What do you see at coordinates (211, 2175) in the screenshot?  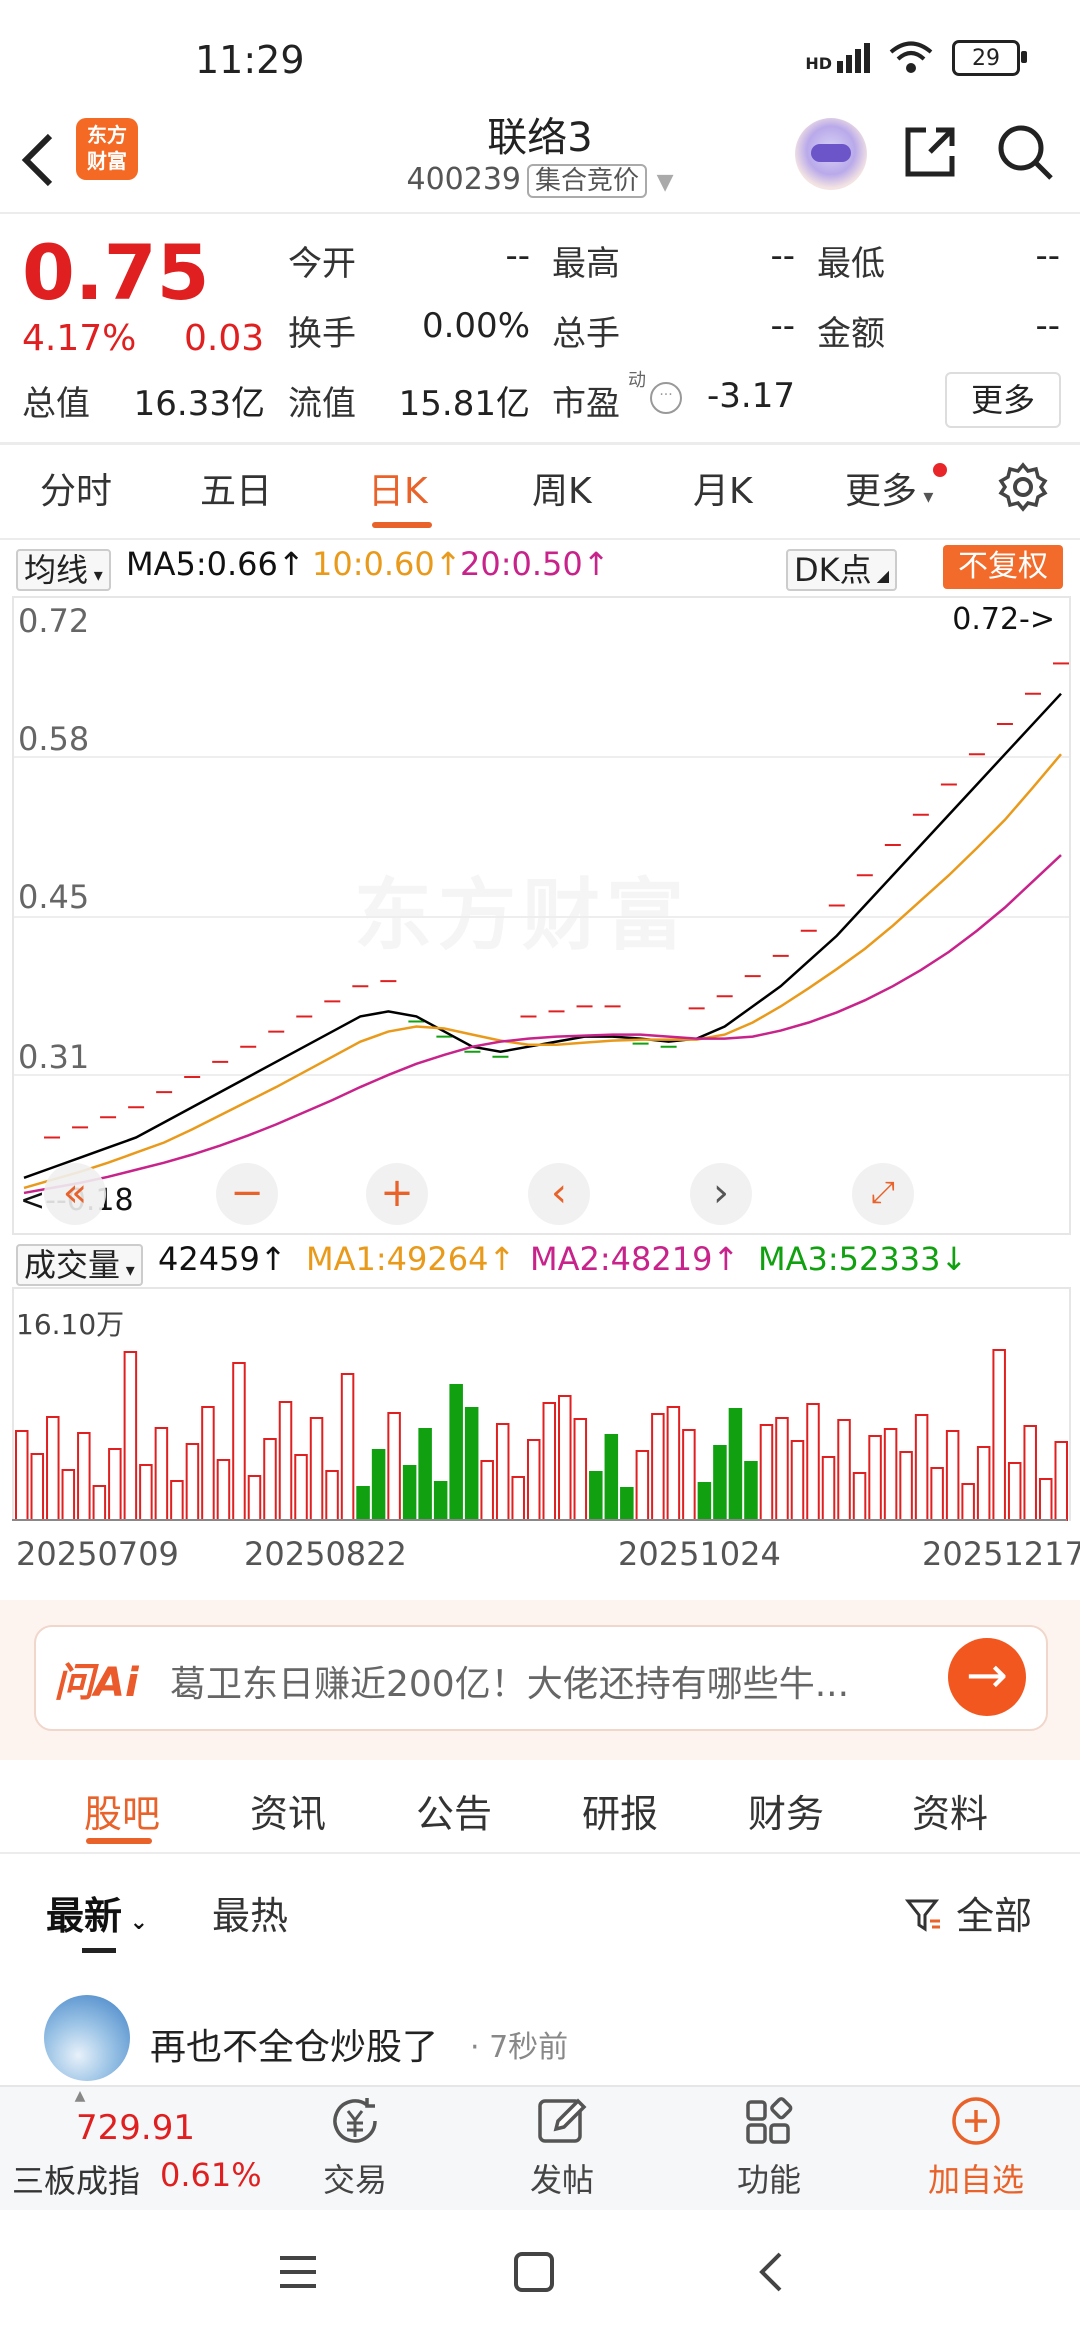 I see `index-change: 0.61%` at bounding box center [211, 2175].